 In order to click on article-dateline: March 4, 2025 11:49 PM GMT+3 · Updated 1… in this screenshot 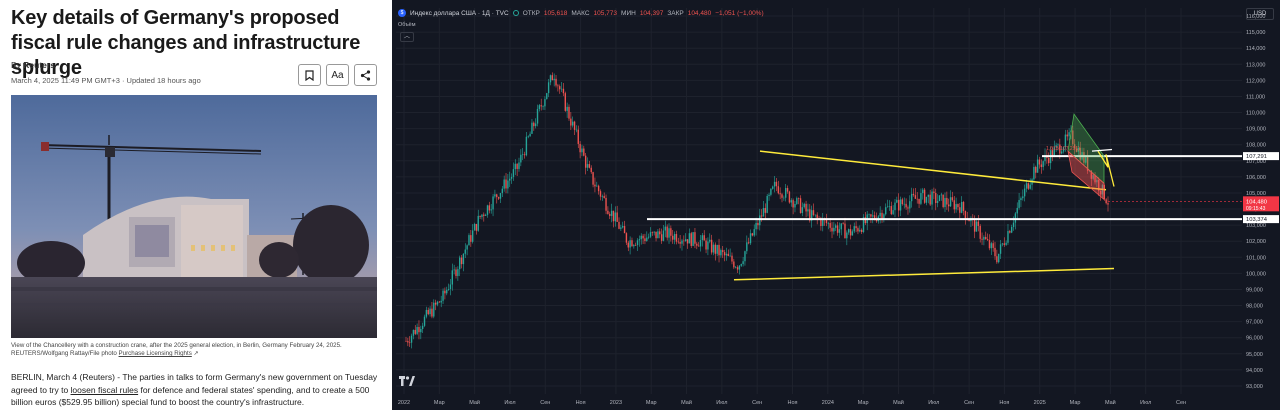, I will do `click(106, 80)`.